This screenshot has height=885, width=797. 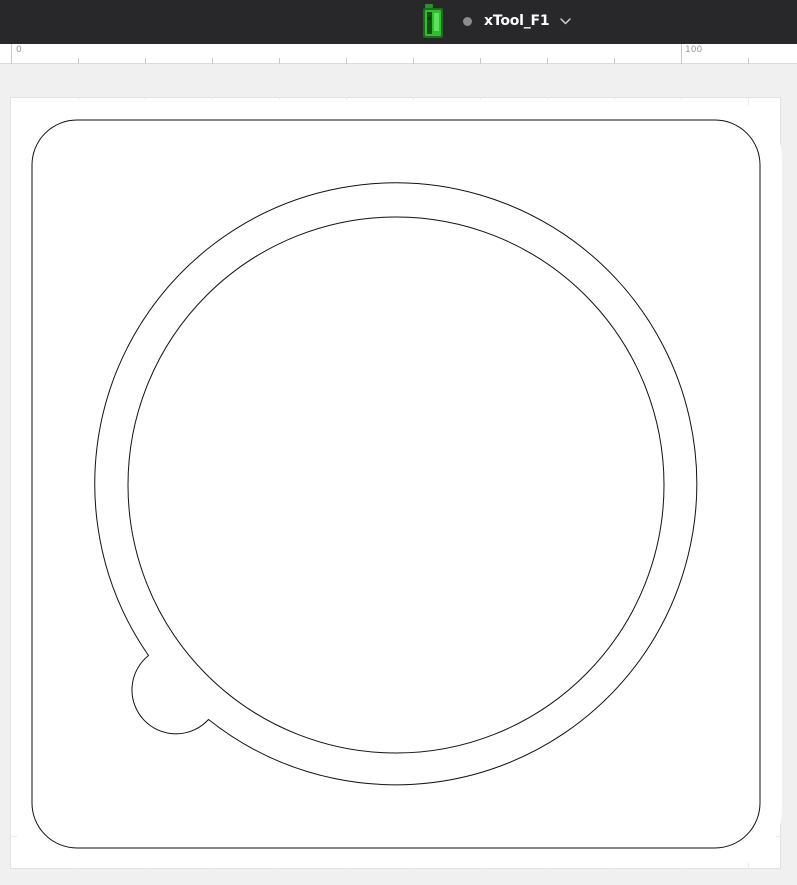 I want to click on device-selector: xTool_F1, so click(x=496, y=21).